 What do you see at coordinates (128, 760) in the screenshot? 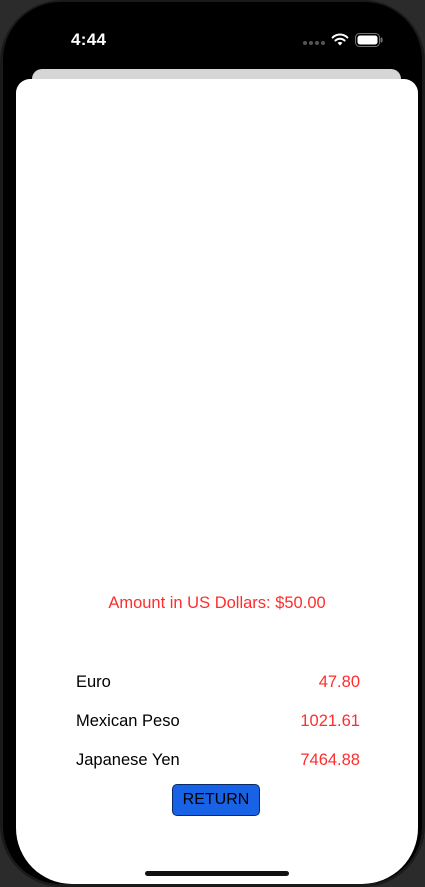
I see `currency-name: Japanese Yen` at bounding box center [128, 760].